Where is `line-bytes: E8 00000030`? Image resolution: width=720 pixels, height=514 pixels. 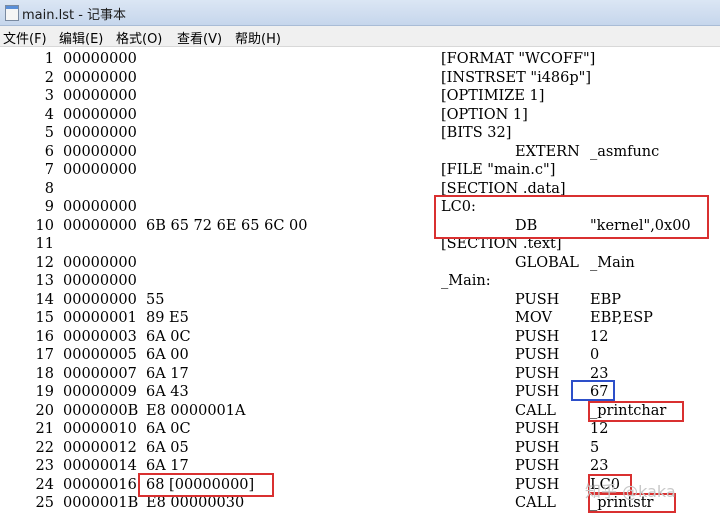
line-bytes: E8 00000030 is located at coordinates (195, 503).